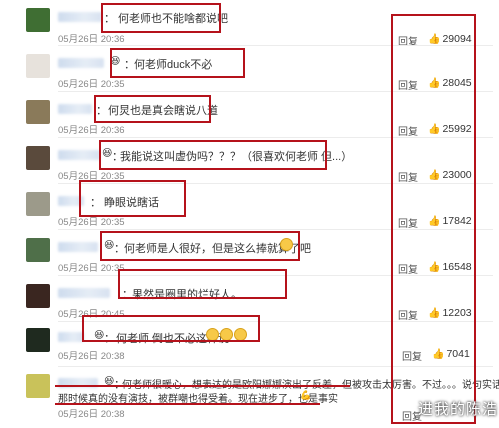 Image resolution: width=499 pixels, height=428 pixels. I want to click on like-count: 29094, so click(457, 39).